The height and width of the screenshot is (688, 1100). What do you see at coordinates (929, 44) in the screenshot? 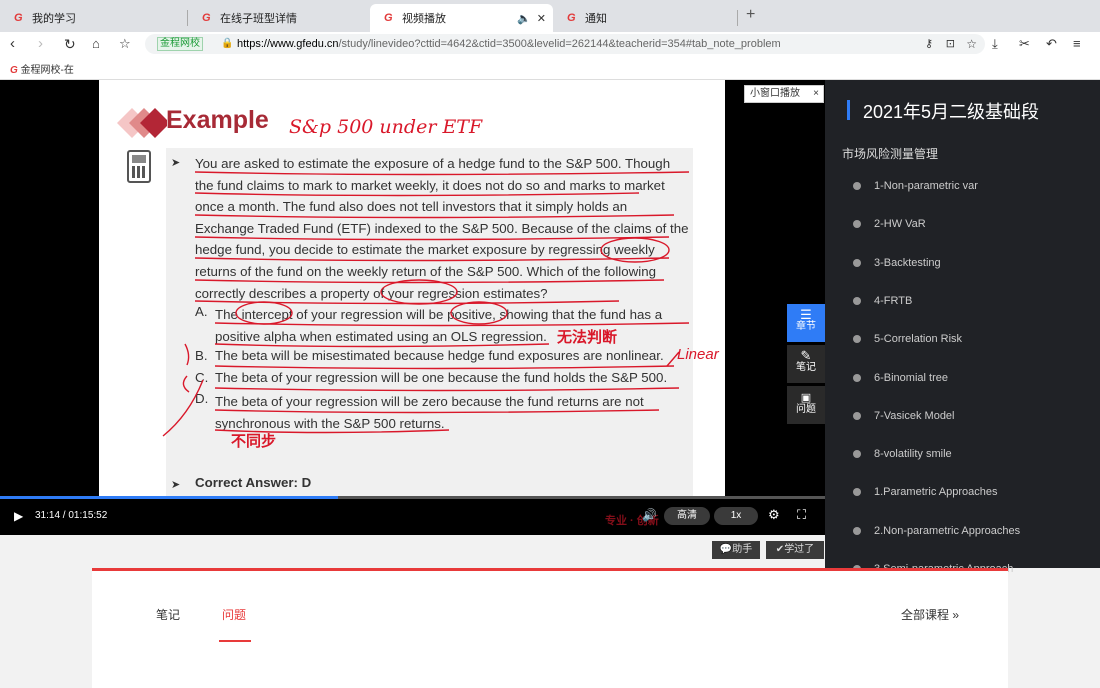
I see `key-icon: ⚷` at bounding box center [929, 44].